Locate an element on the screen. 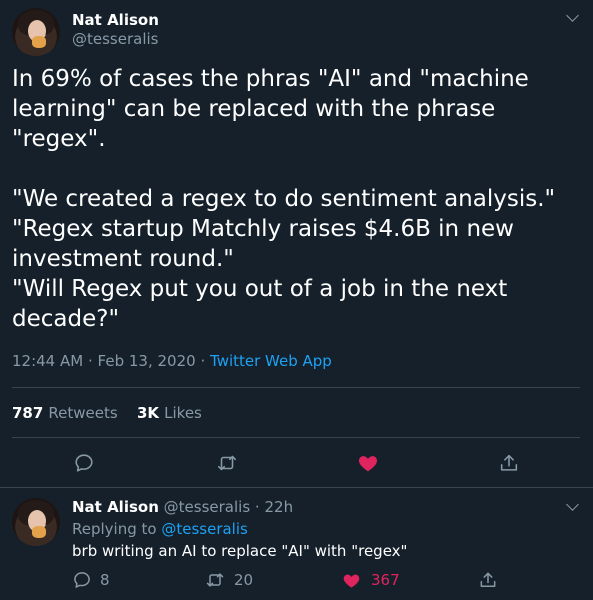  likes-stat: 3K Likes is located at coordinates (169, 412).